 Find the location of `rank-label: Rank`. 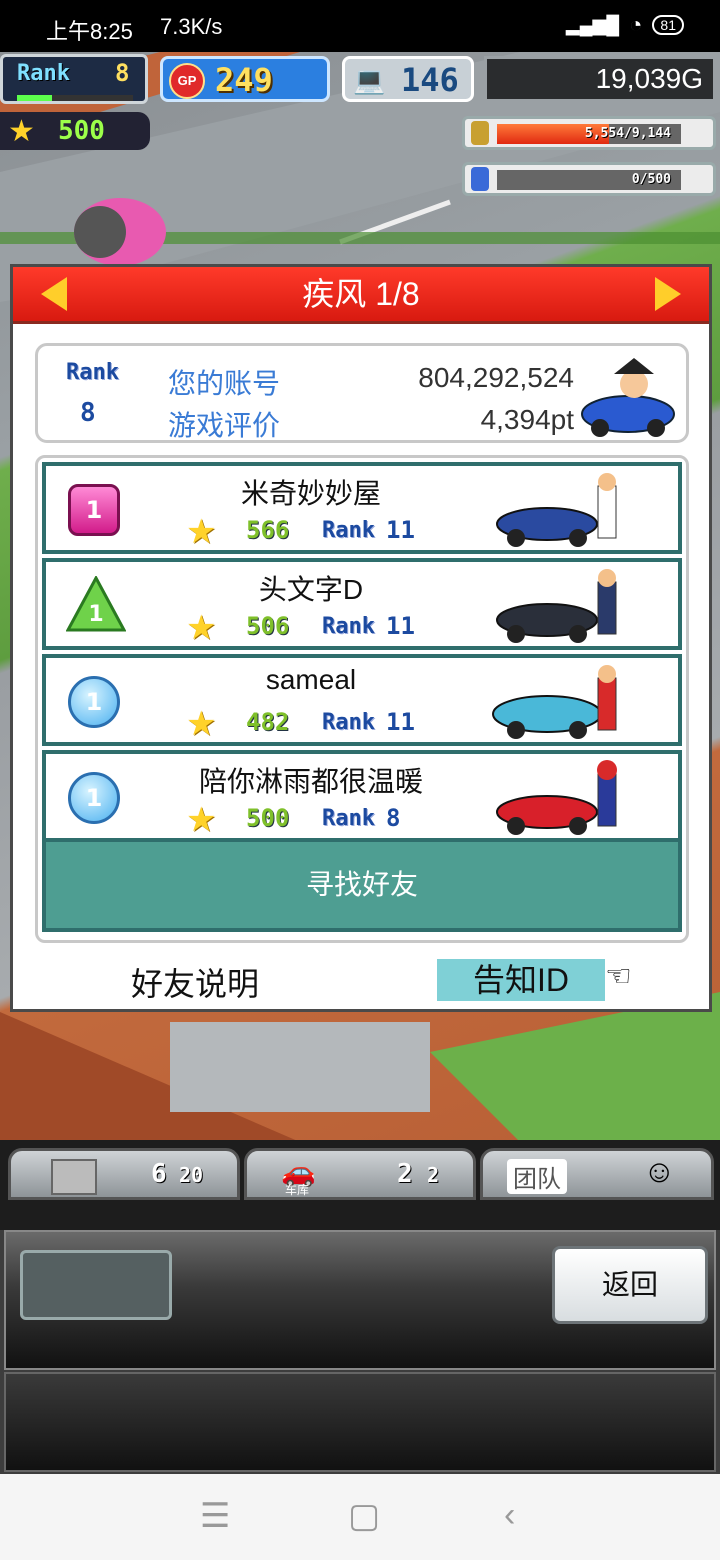

rank-label: Rank is located at coordinates (43, 73).